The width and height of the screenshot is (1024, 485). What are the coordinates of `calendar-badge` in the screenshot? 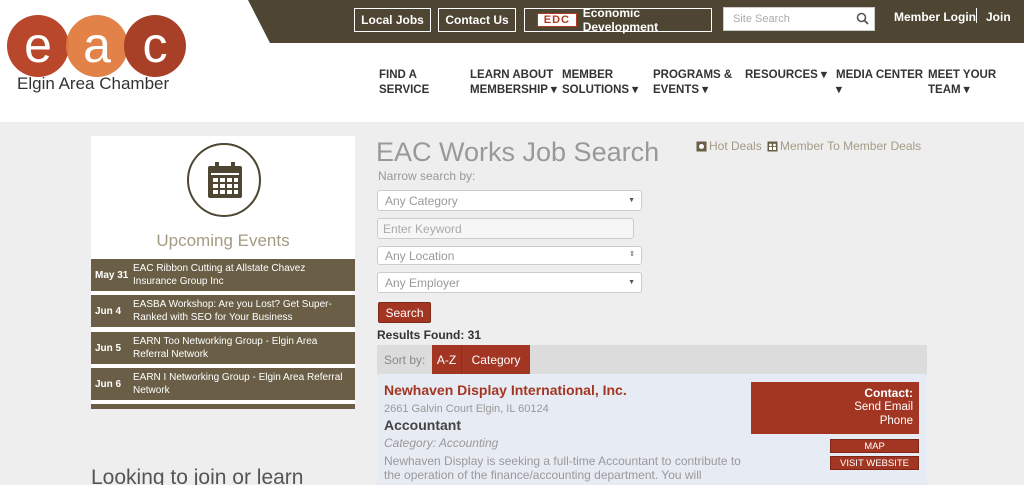 It's located at (224, 180).